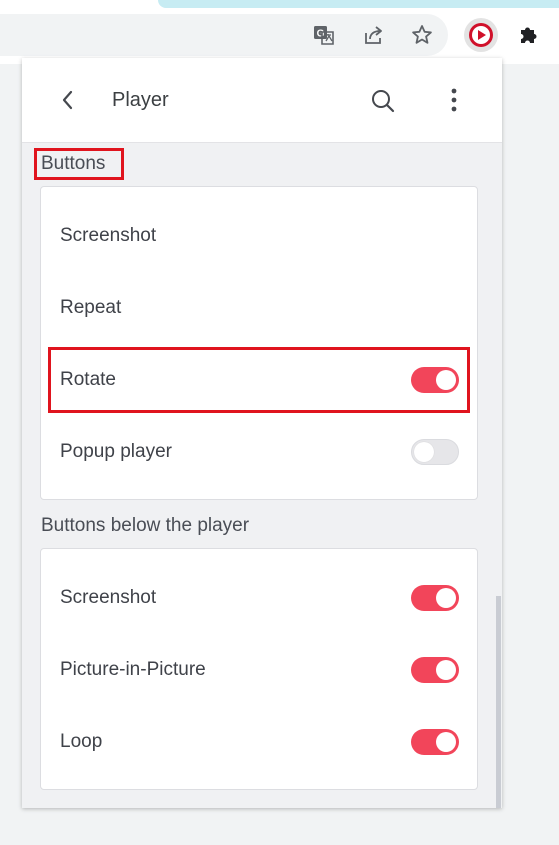 The height and width of the screenshot is (845, 559). Describe the element at coordinates (435, 670) in the screenshot. I see `pip-toggle` at that location.